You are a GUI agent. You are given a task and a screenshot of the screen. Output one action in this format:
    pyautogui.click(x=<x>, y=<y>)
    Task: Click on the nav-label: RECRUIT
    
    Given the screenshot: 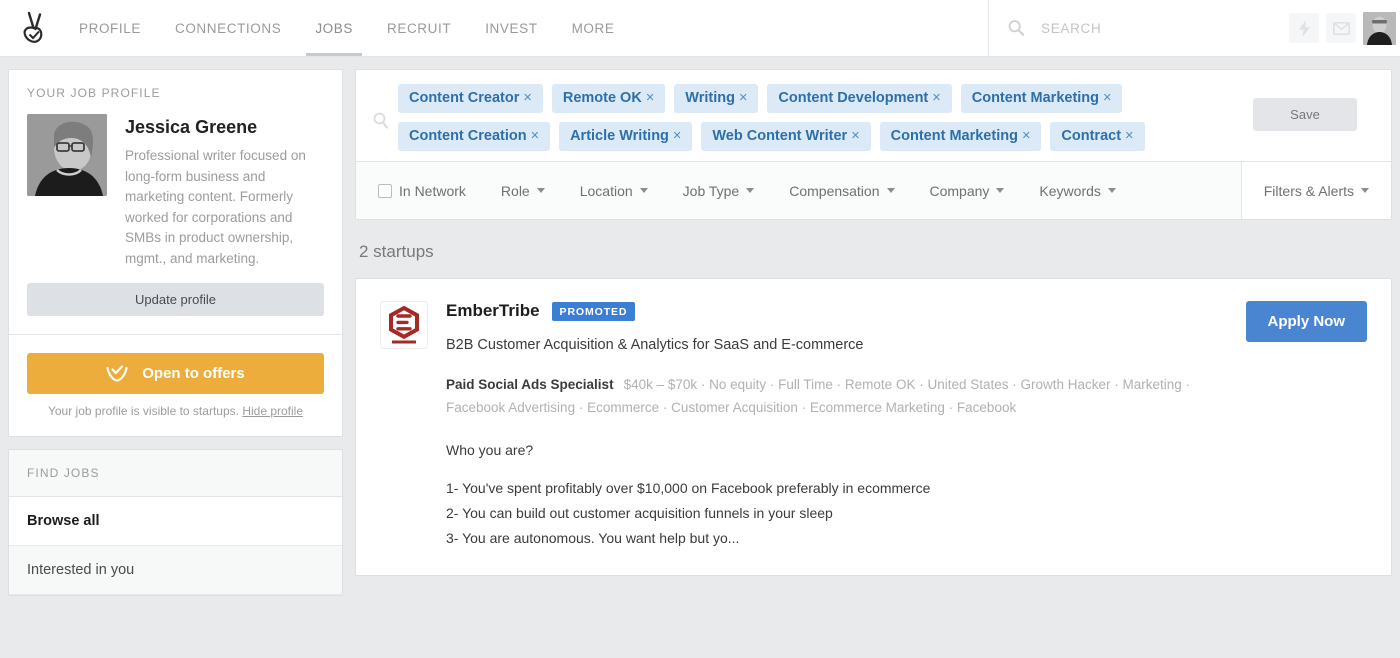 What is the action you would take?
    pyautogui.click(x=419, y=28)
    